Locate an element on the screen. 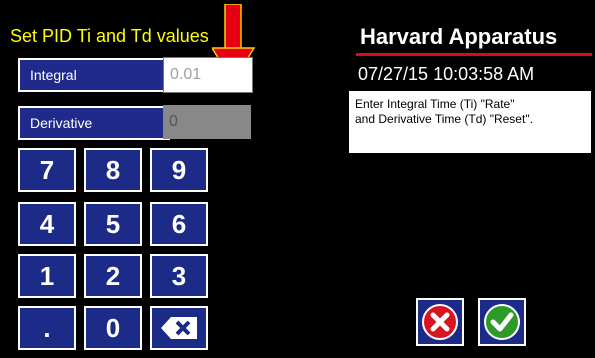 This screenshot has height=358, width=595. help-line-2: and Derivative Time (Td) "Reset". is located at coordinates (444, 119).